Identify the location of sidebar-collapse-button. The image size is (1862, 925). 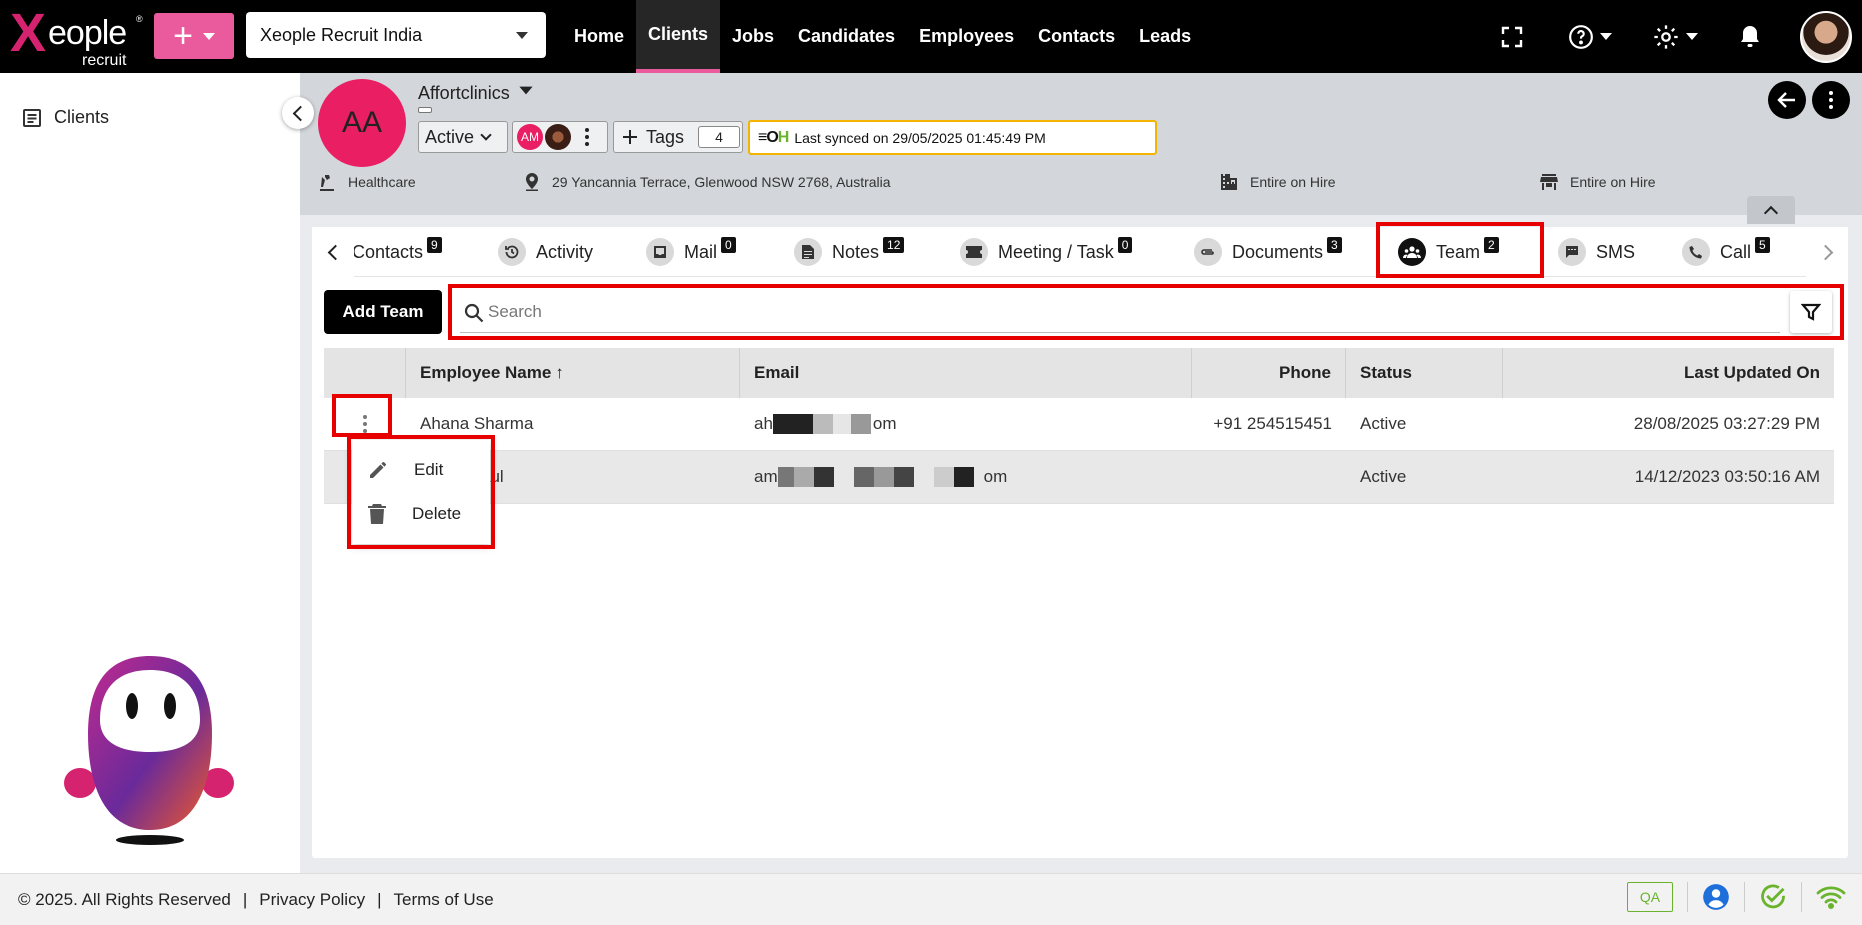
(298, 113).